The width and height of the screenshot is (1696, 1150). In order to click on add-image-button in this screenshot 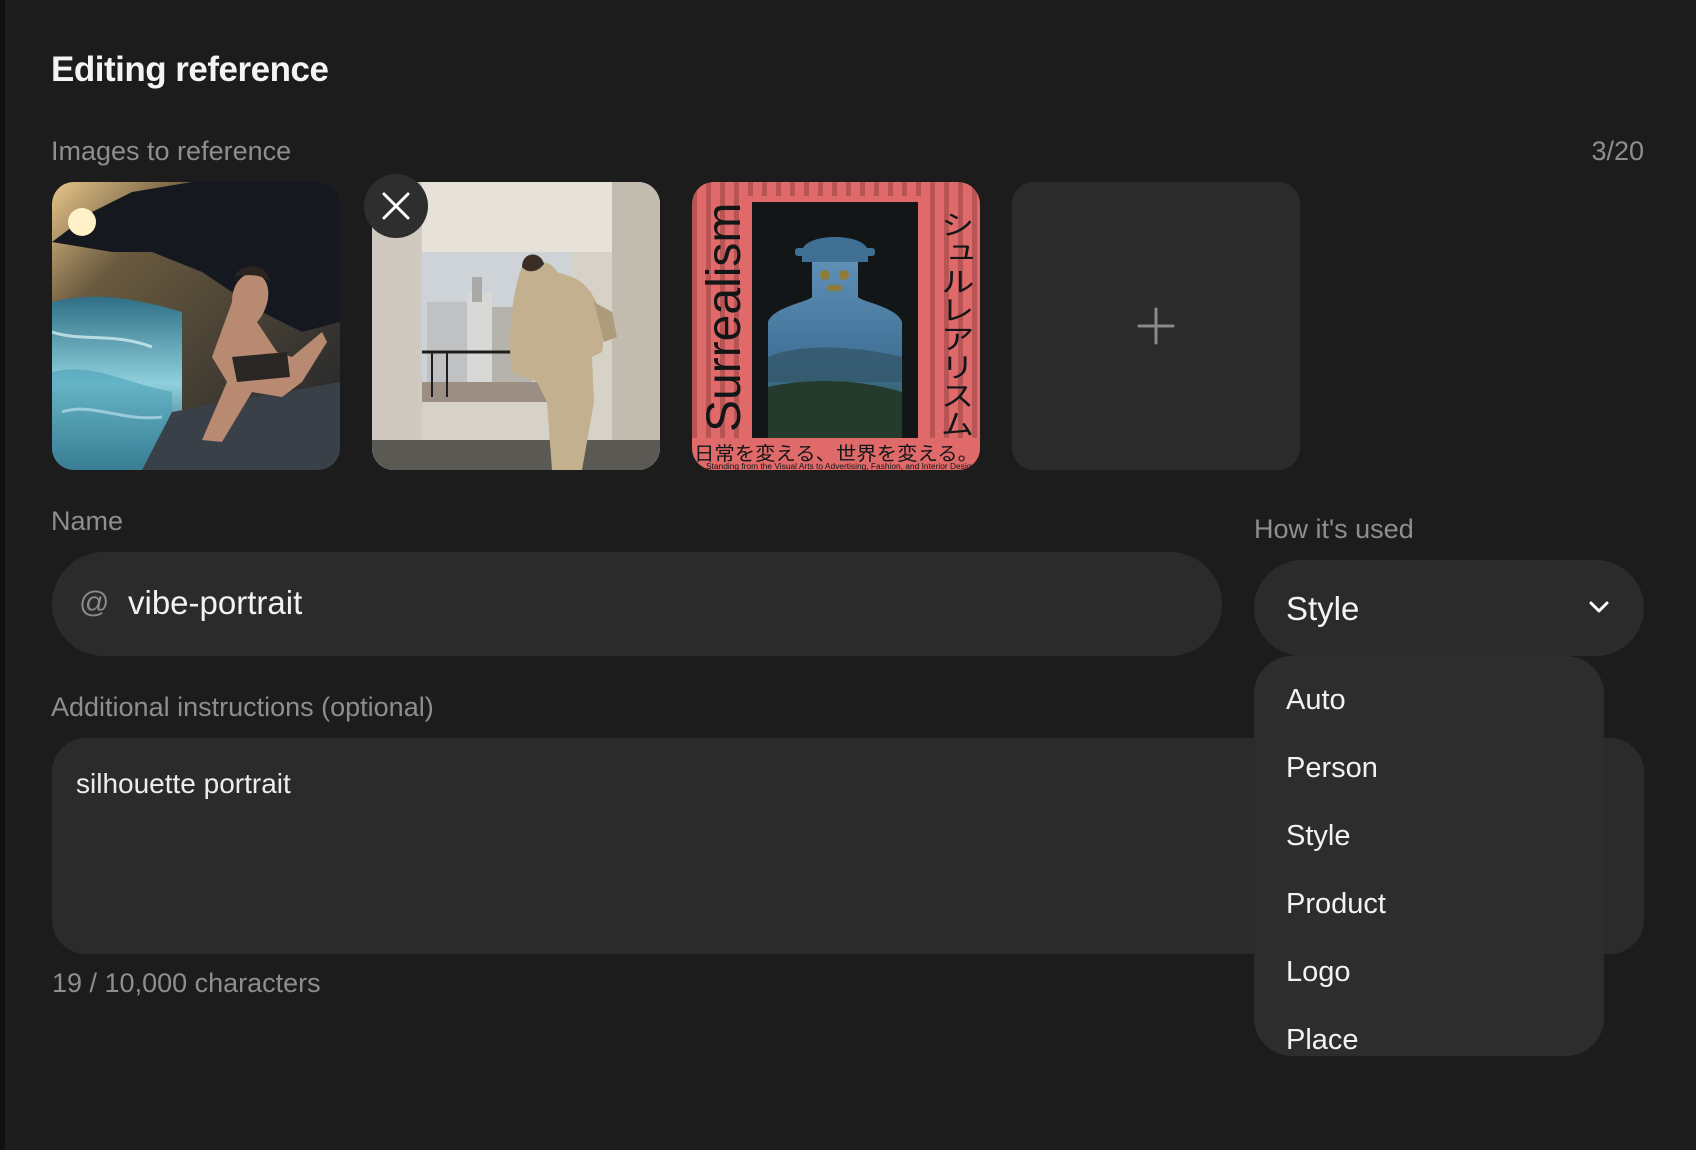, I will do `click(1156, 326)`.